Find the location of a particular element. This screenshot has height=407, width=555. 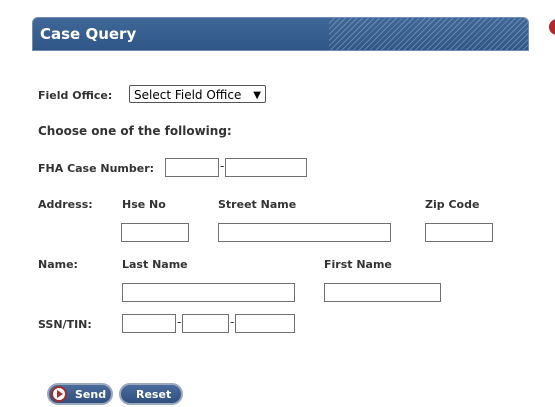

street-name-input is located at coordinates (304, 232).